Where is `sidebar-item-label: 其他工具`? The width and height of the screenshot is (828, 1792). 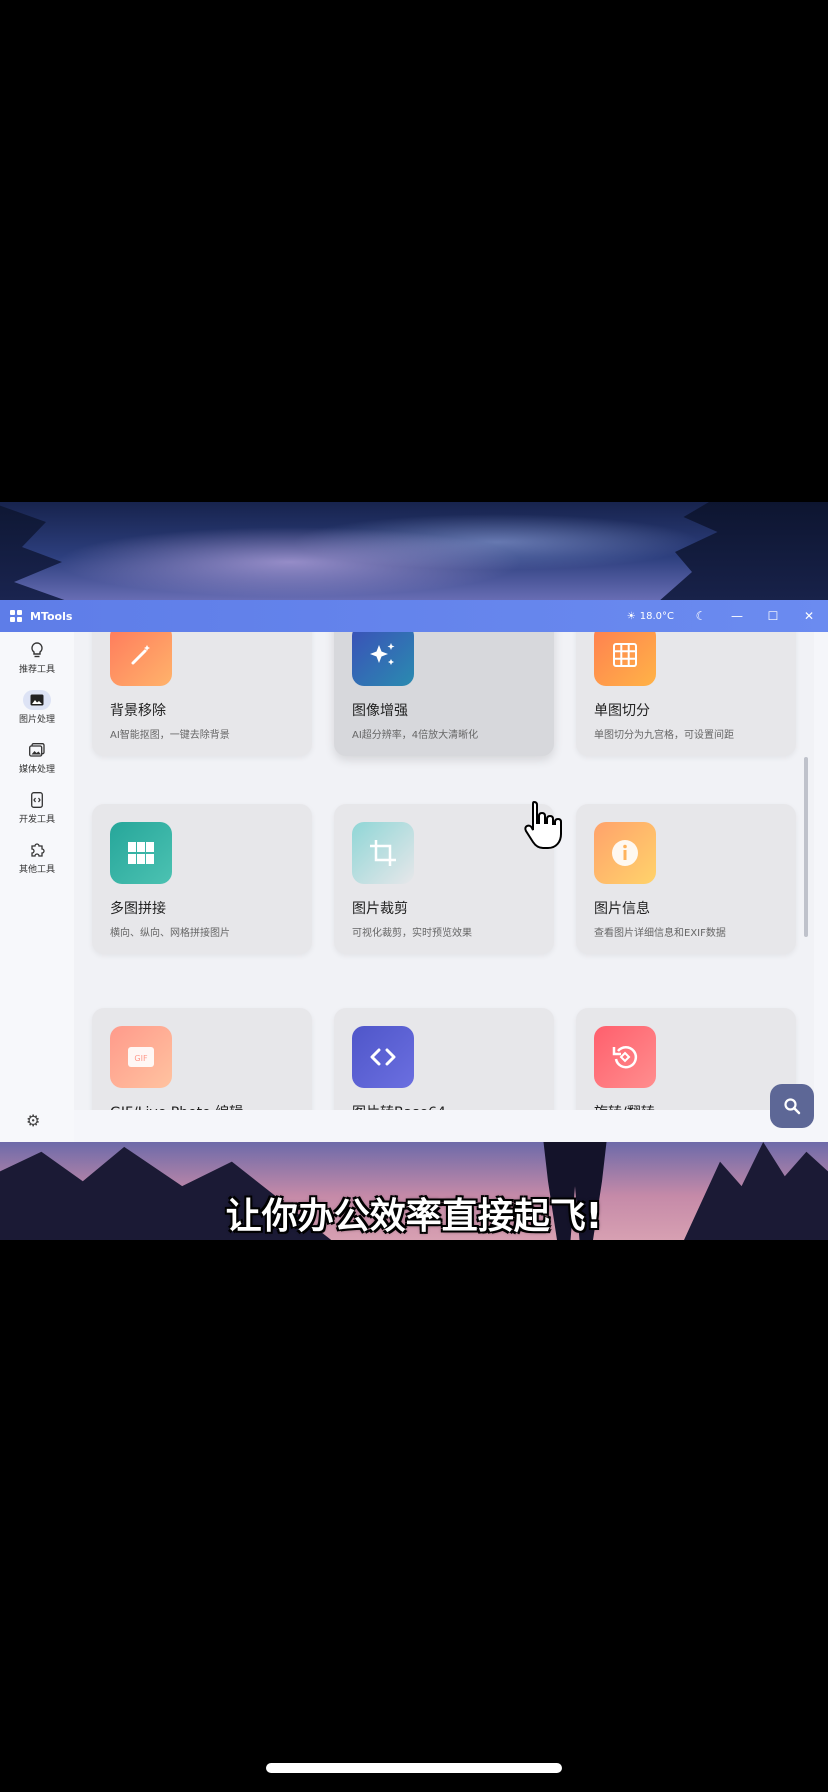
sidebar-item-label: 其他工具 is located at coordinates (36, 869).